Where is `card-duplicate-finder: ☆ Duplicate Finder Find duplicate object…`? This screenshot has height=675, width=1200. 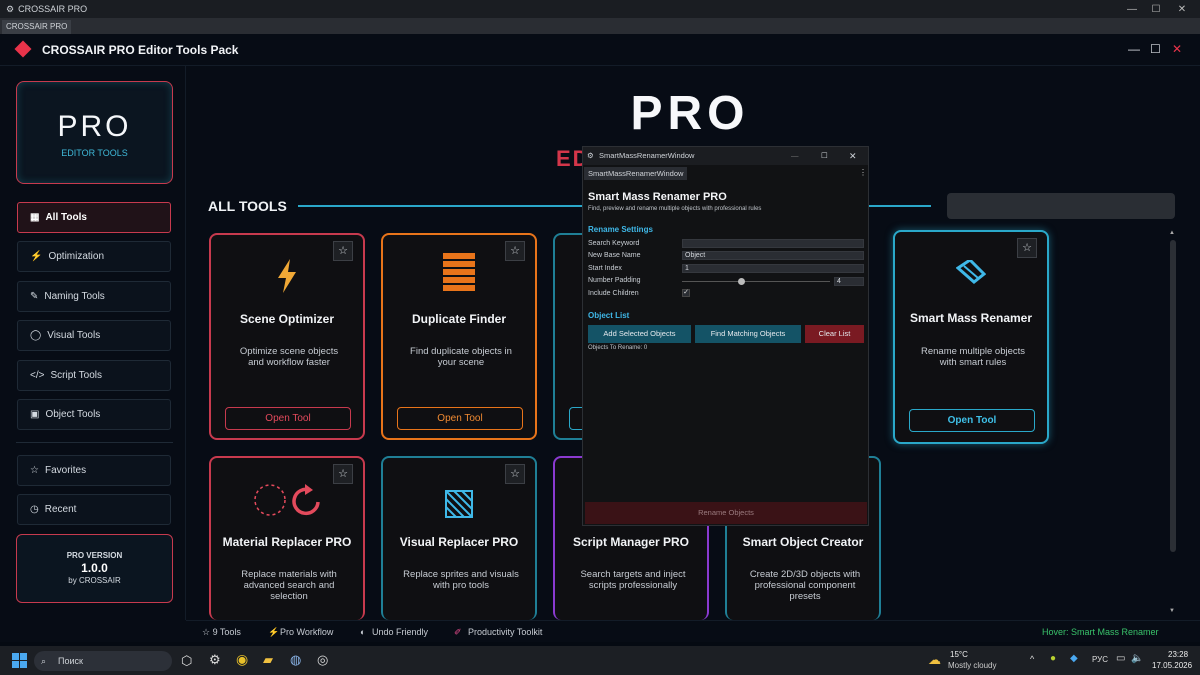 card-duplicate-finder: ☆ Duplicate Finder Find duplicate object… is located at coordinates (459, 336).